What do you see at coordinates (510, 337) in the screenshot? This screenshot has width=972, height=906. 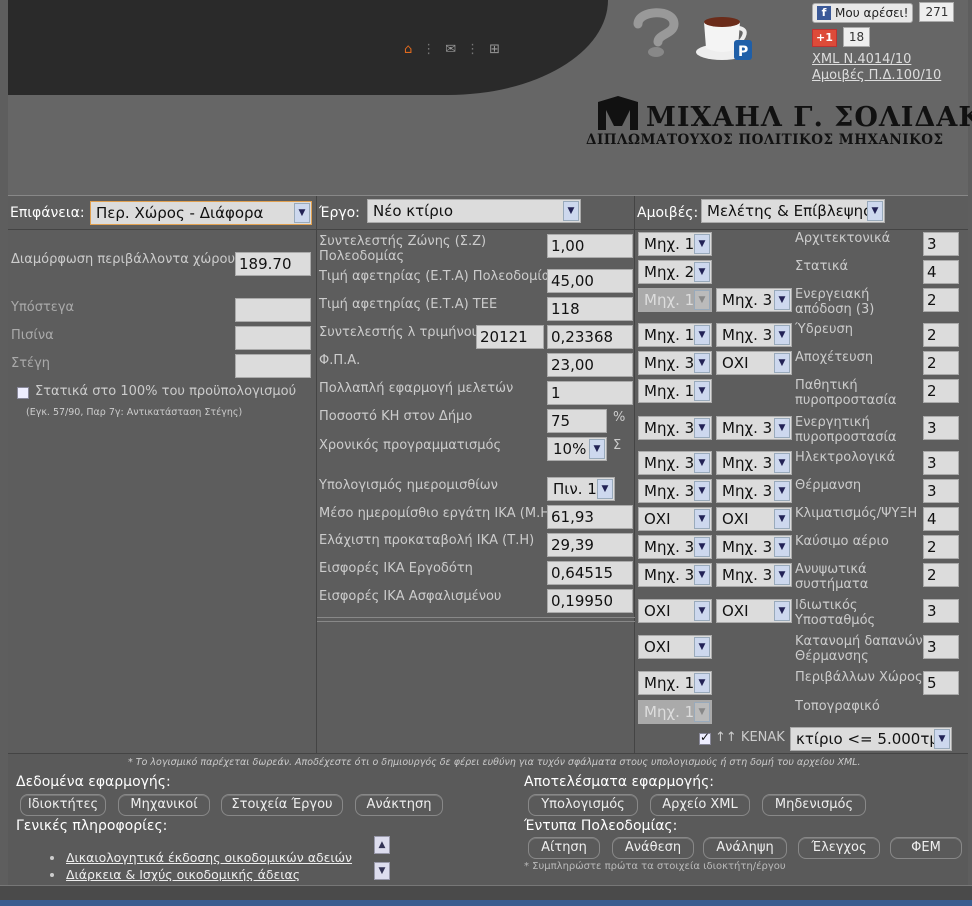 I see `quarter-input: 20121` at bounding box center [510, 337].